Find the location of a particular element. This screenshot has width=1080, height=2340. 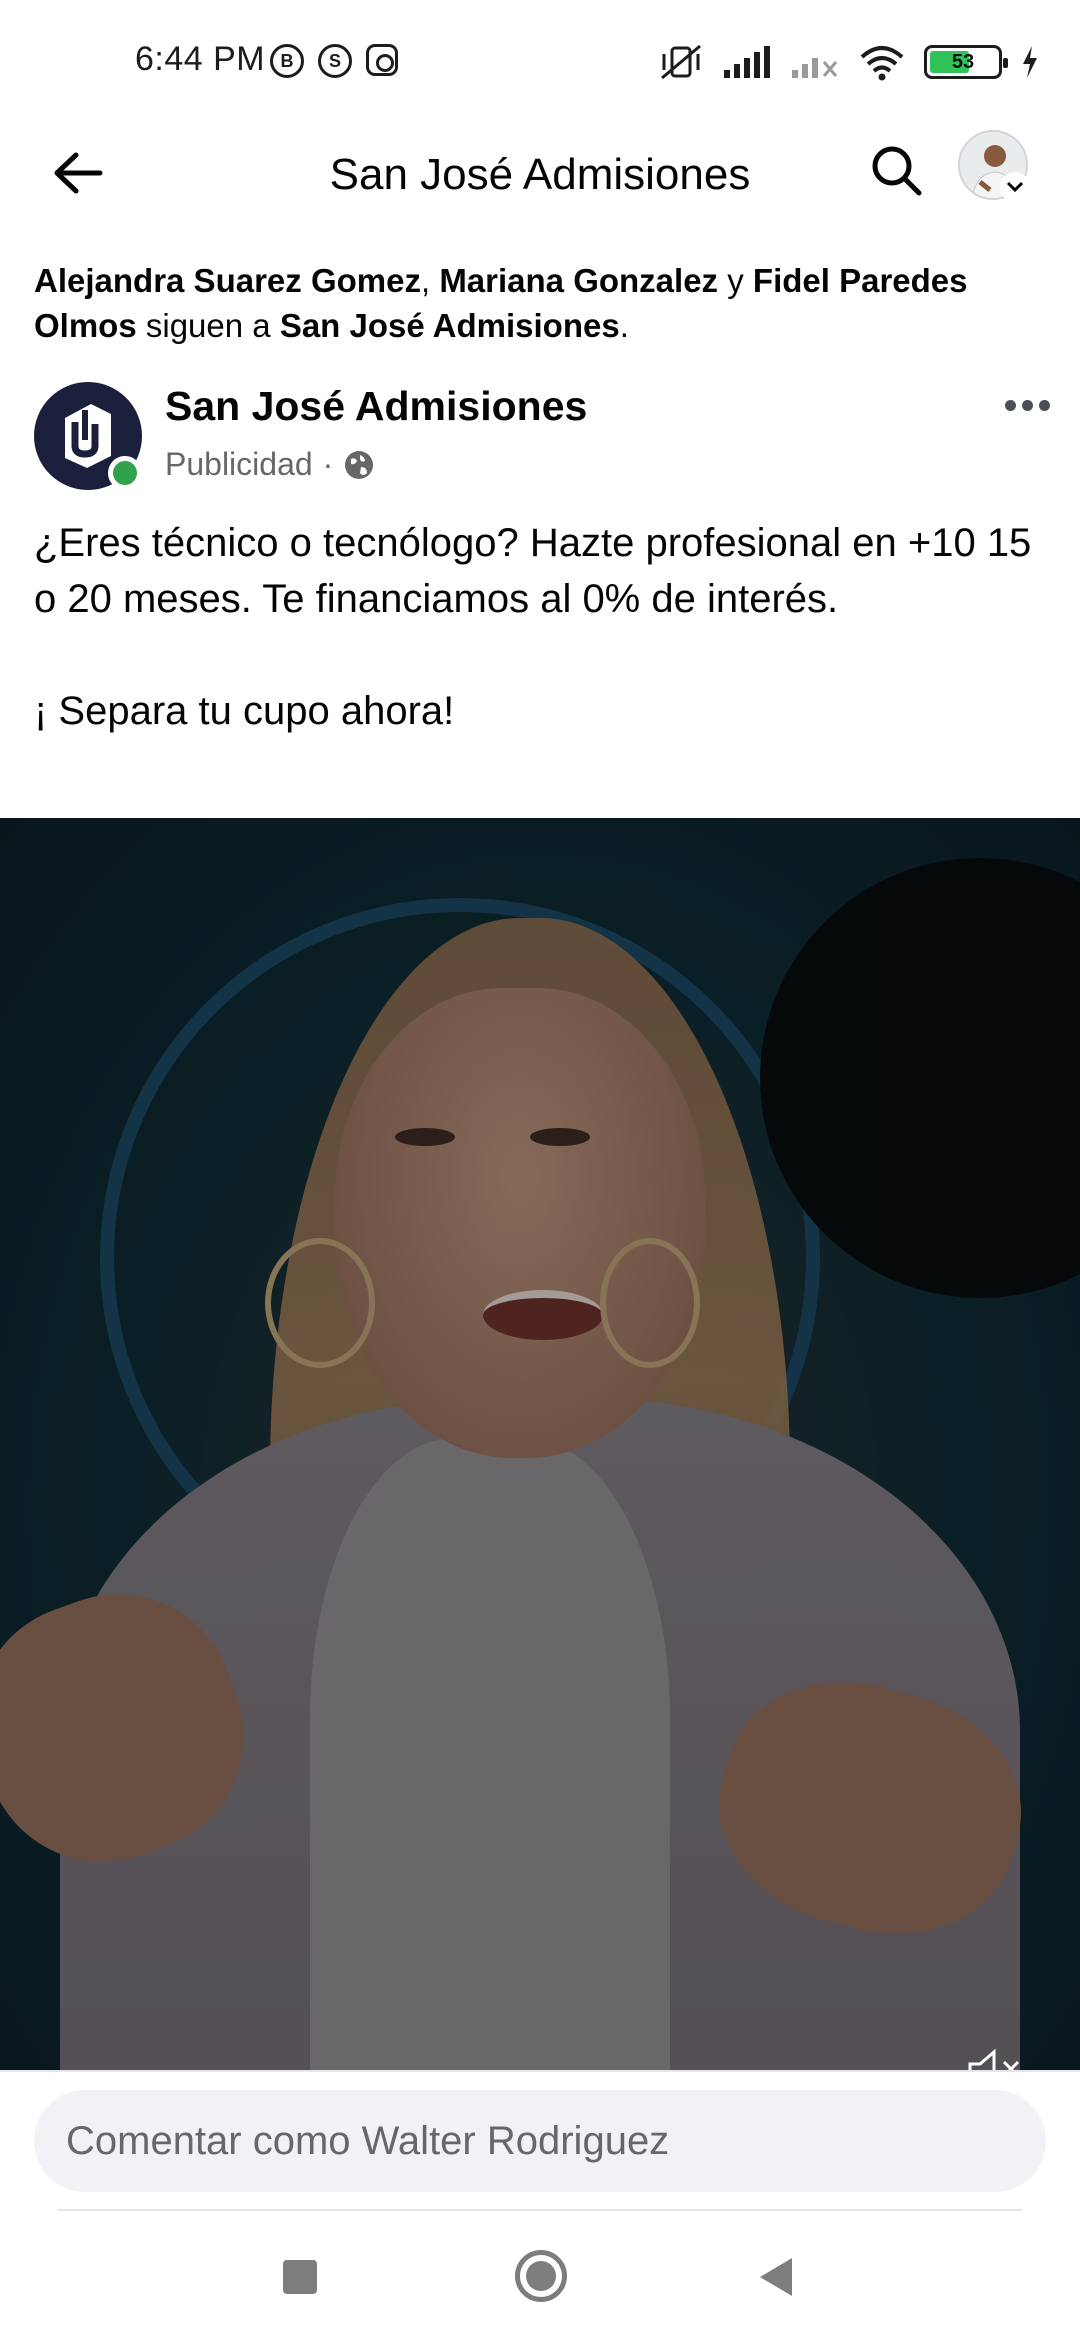

divider is located at coordinates (540, 2210).